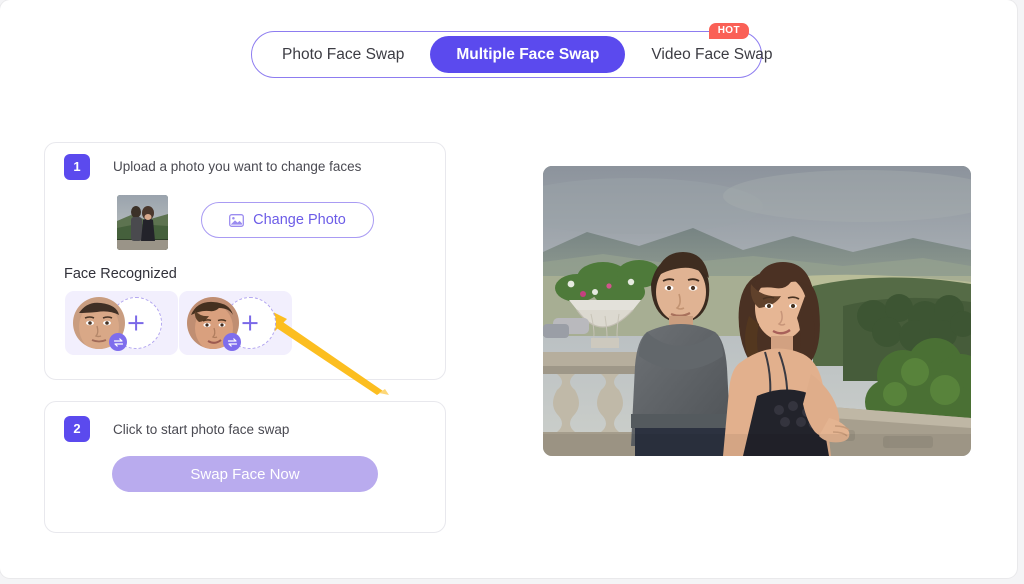 This screenshot has height=584, width=1024. I want to click on face-recognized-label: Face Recognized, so click(120, 274).